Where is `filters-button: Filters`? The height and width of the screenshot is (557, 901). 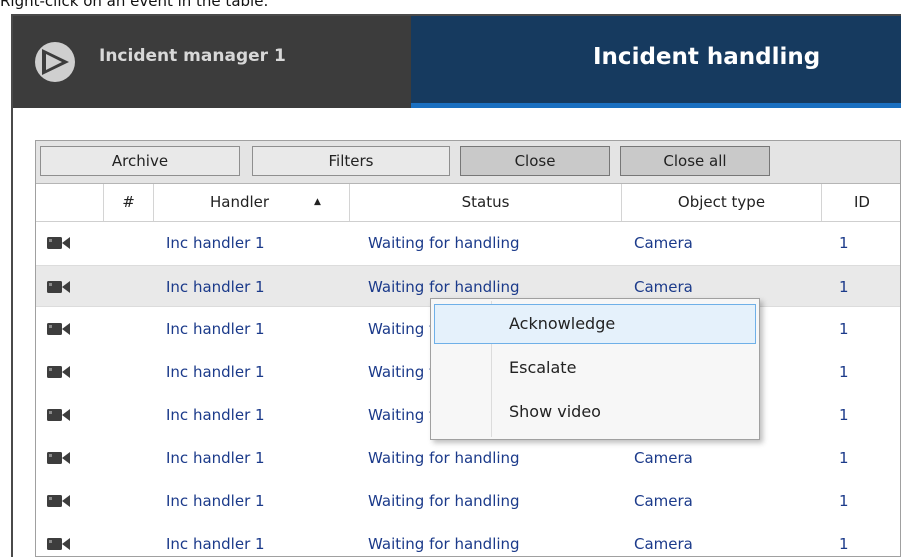
filters-button: Filters is located at coordinates (351, 161).